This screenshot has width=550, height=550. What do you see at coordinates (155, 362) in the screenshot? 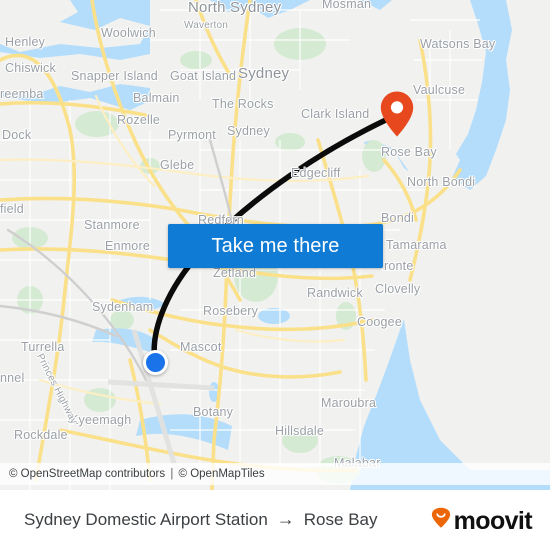
I see `origin-dot-marker` at bounding box center [155, 362].